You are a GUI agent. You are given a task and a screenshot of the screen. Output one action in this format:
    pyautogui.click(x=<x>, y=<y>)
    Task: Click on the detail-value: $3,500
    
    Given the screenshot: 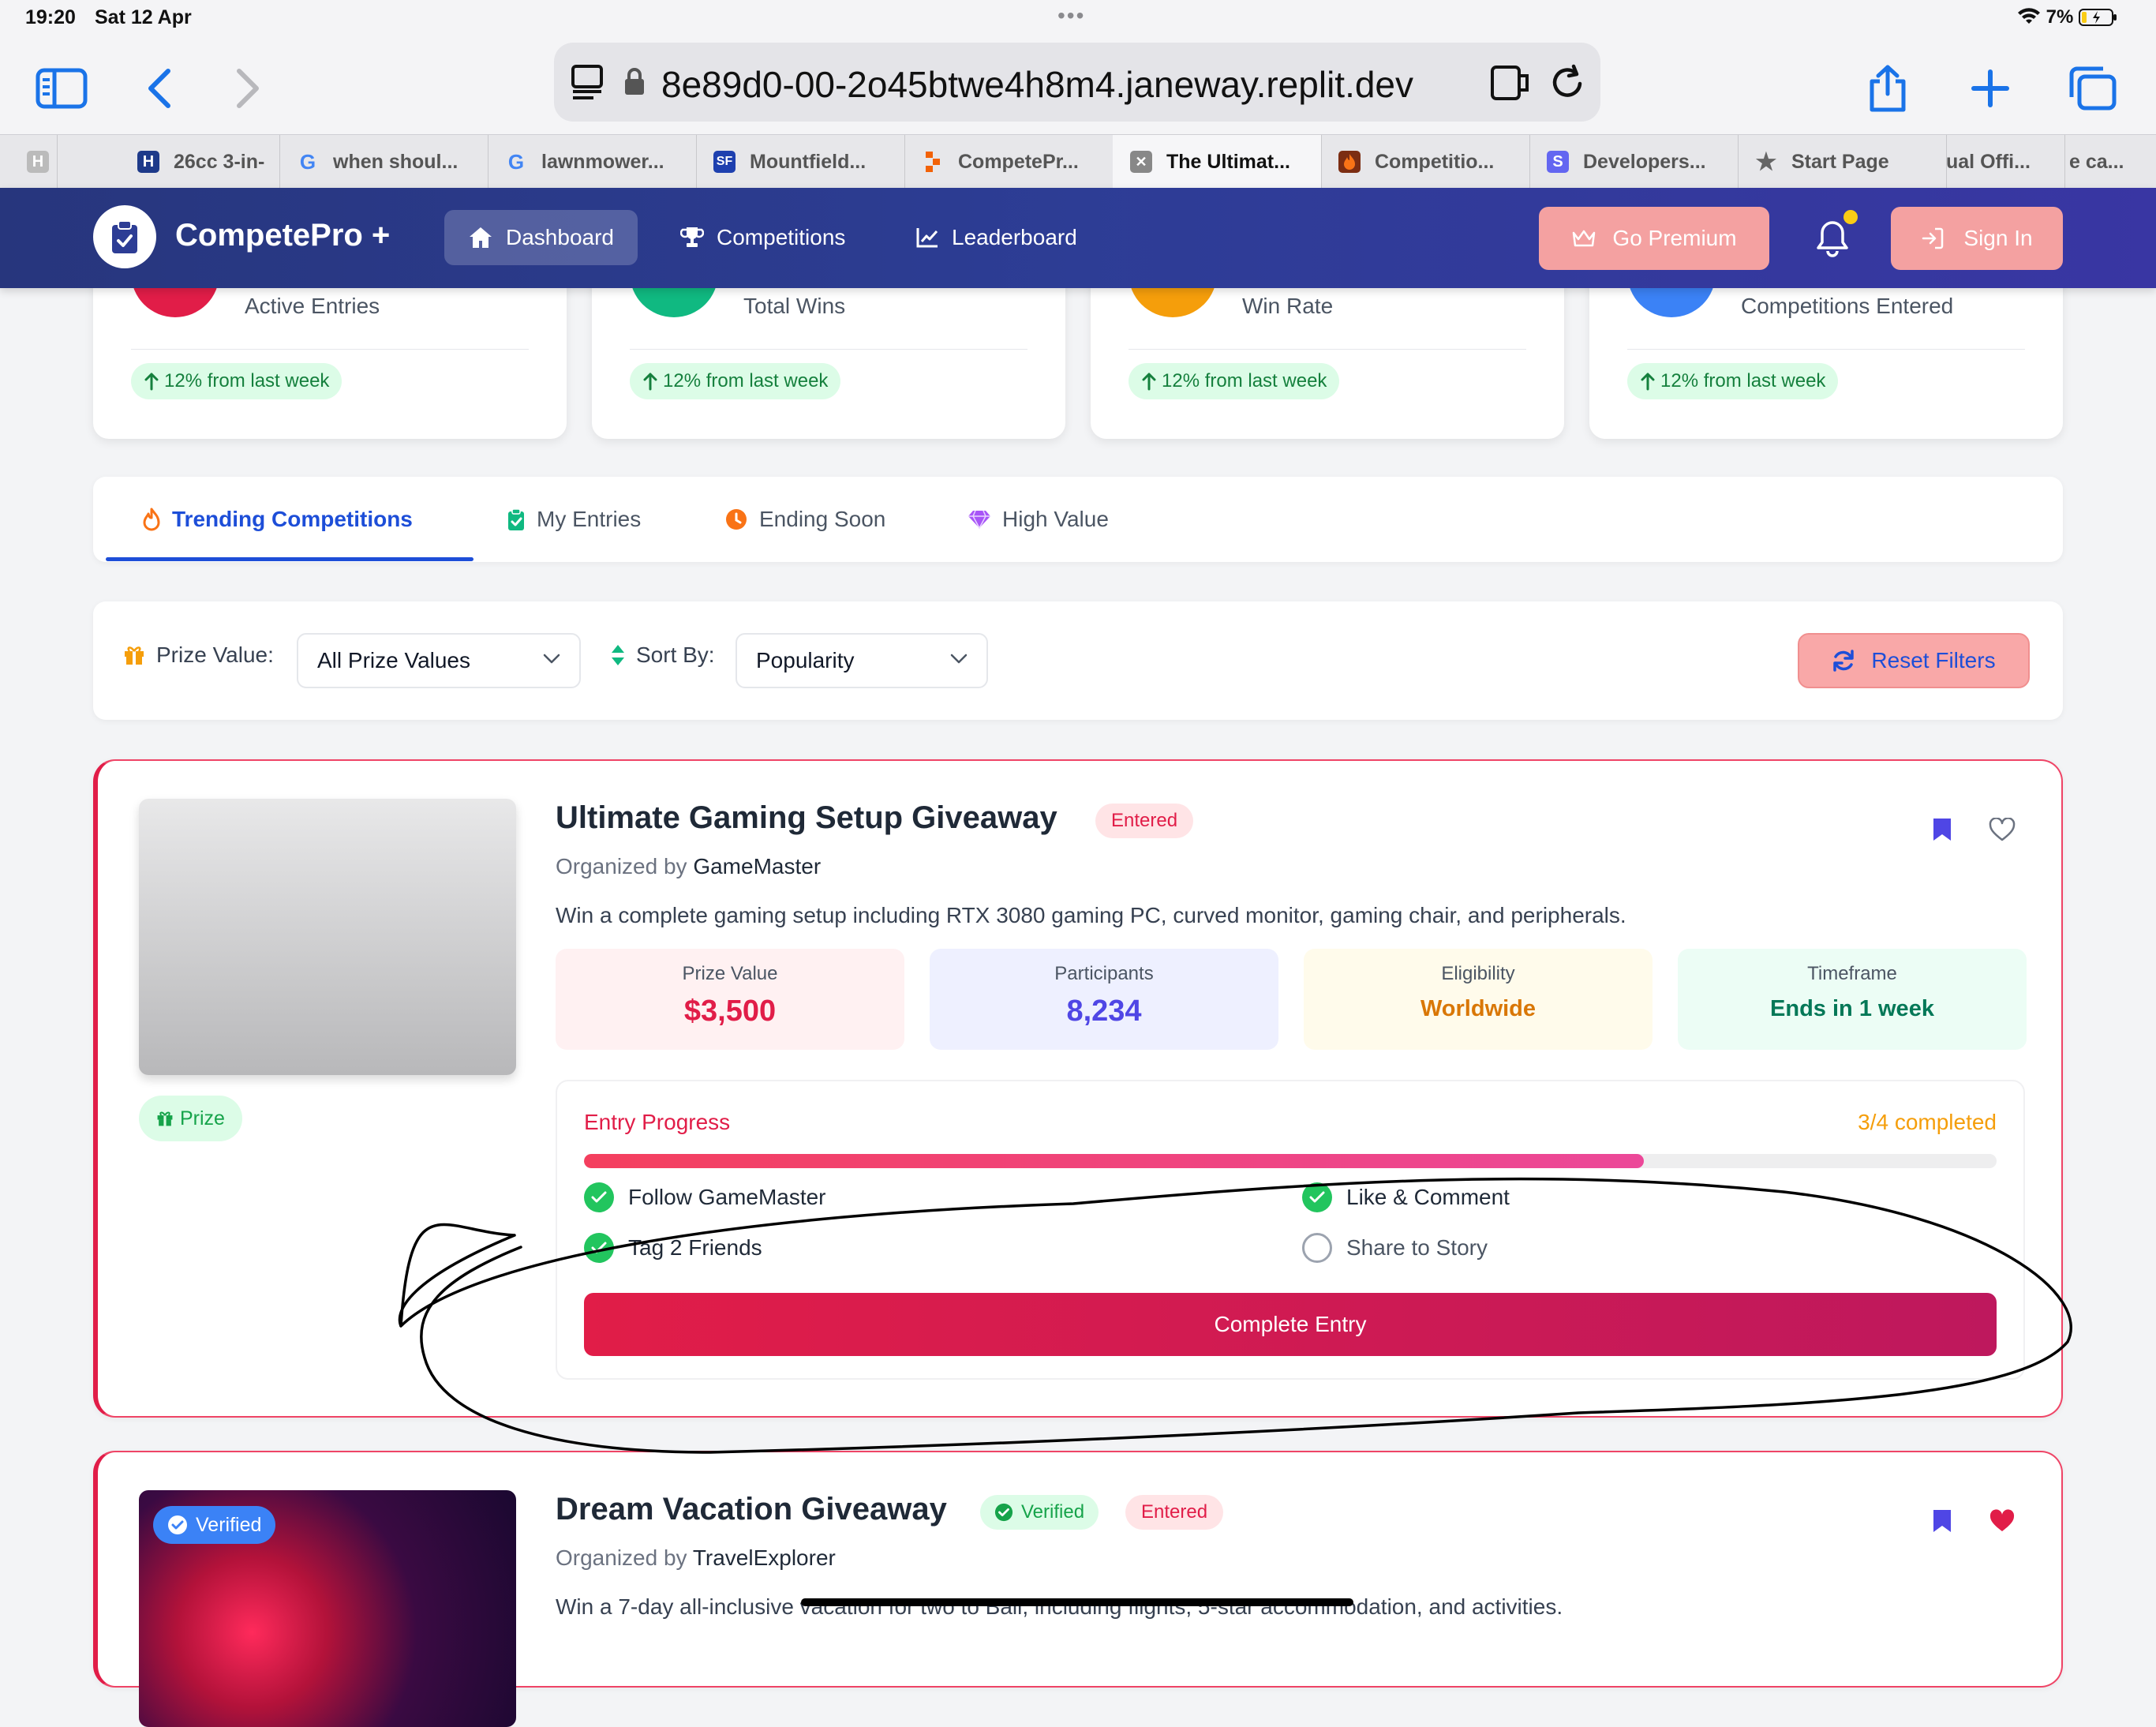 What is the action you would take?
    pyautogui.click(x=730, y=1011)
    